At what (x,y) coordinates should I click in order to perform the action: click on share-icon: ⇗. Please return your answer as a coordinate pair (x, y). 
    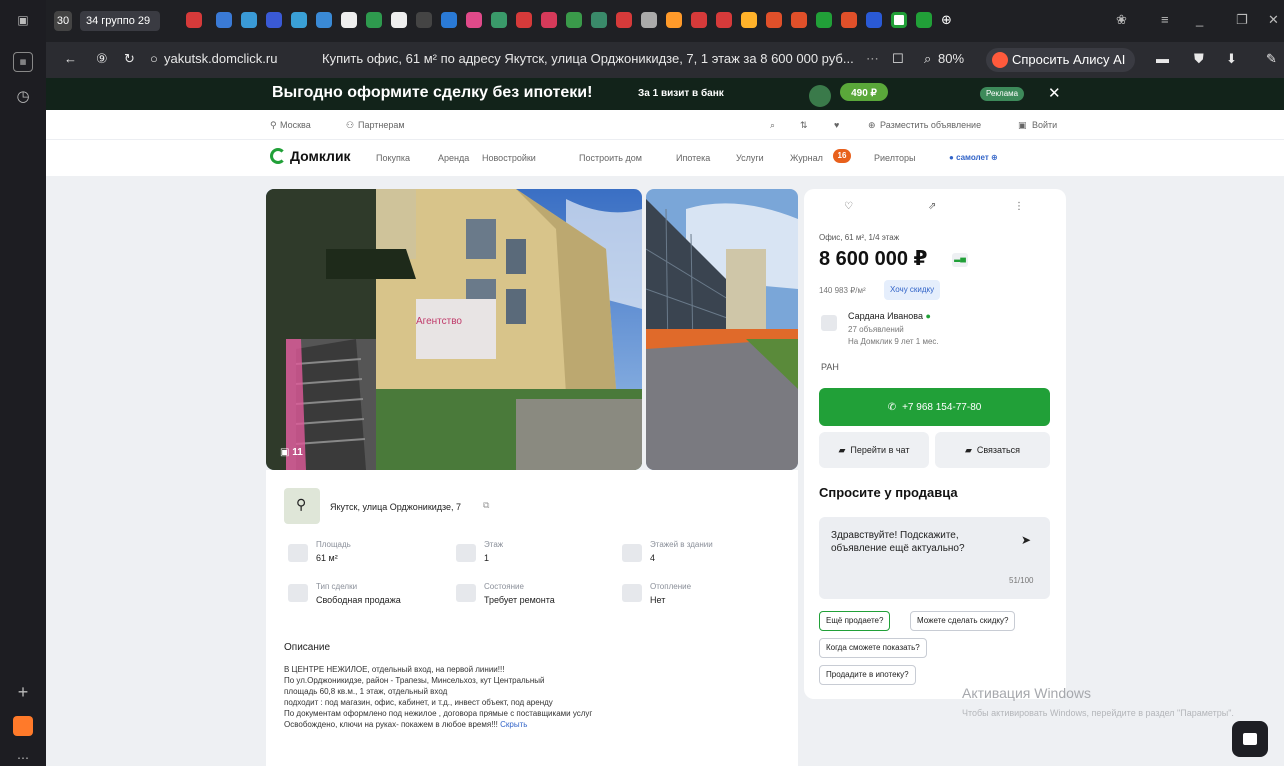
    Looking at the image, I should click on (932, 206).